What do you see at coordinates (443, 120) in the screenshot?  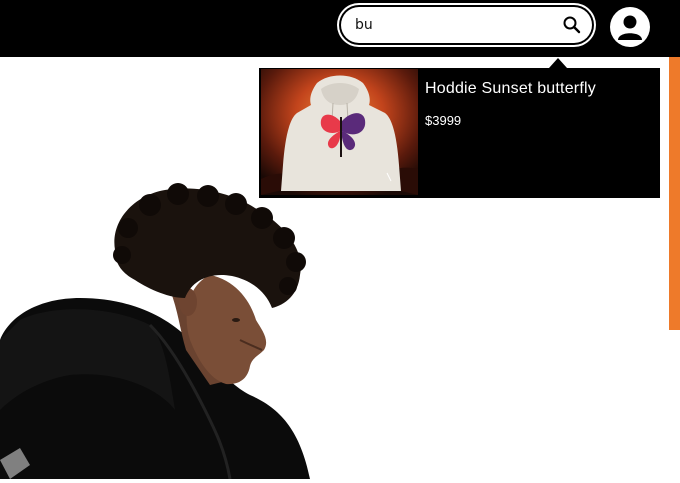 I see `product-price: $3999` at bounding box center [443, 120].